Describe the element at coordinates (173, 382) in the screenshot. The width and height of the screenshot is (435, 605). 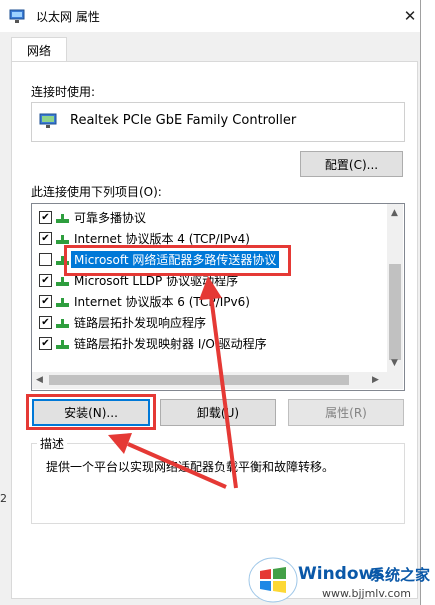
I see `annotation-arrows` at that location.